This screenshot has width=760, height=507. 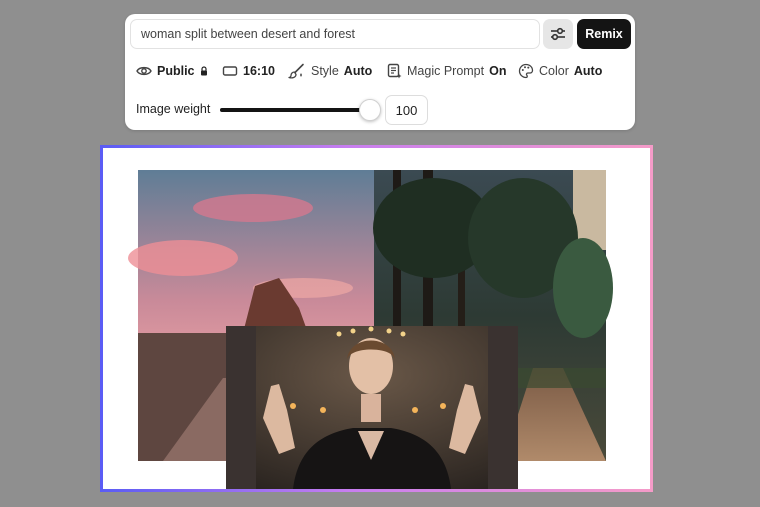 I want to click on aspect-ratio-option: 16:10, so click(x=248, y=71).